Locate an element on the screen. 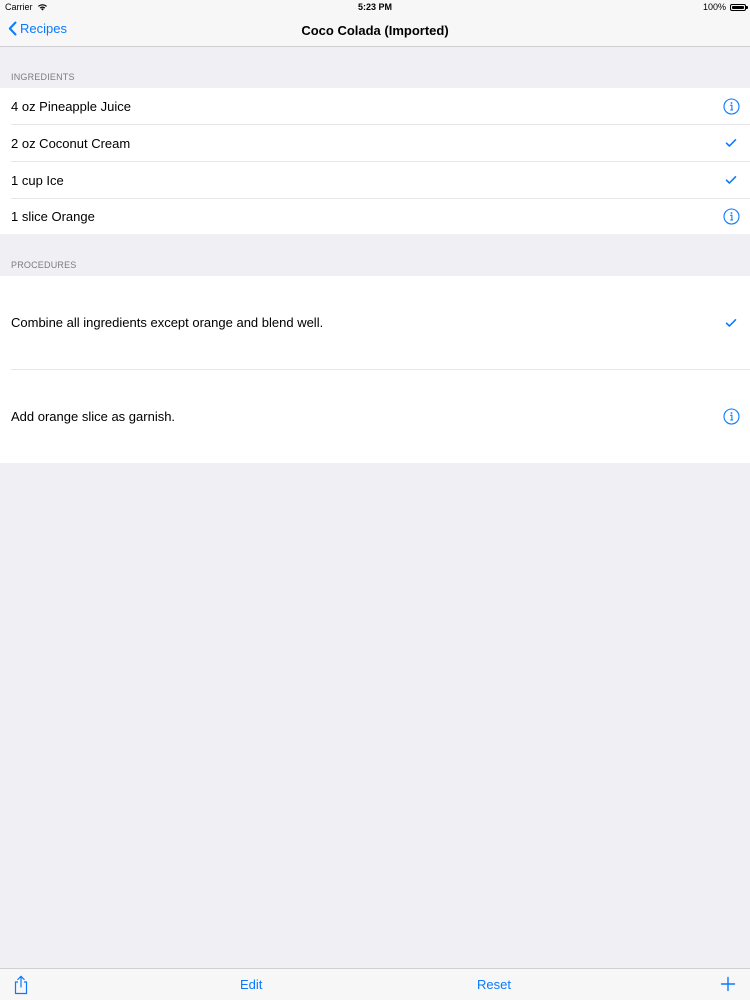 Image resolution: width=750 pixels, height=1000 pixels. plus-icon is located at coordinates (728, 984).